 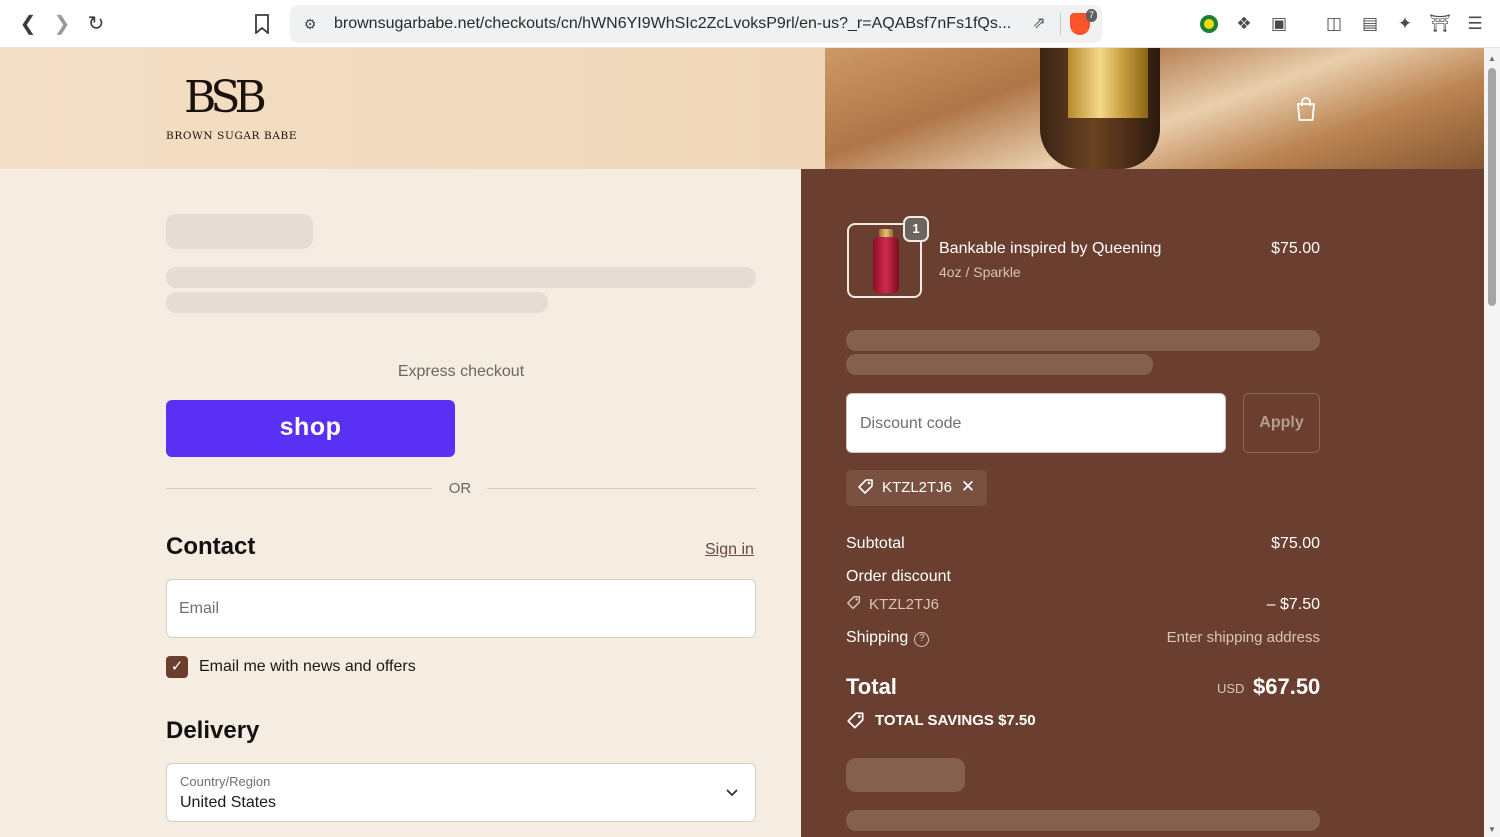 What do you see at coordinates (729, 550) in the screenshot?
I see `sign-in-link: Sign in` at bounding box center [729, 550].